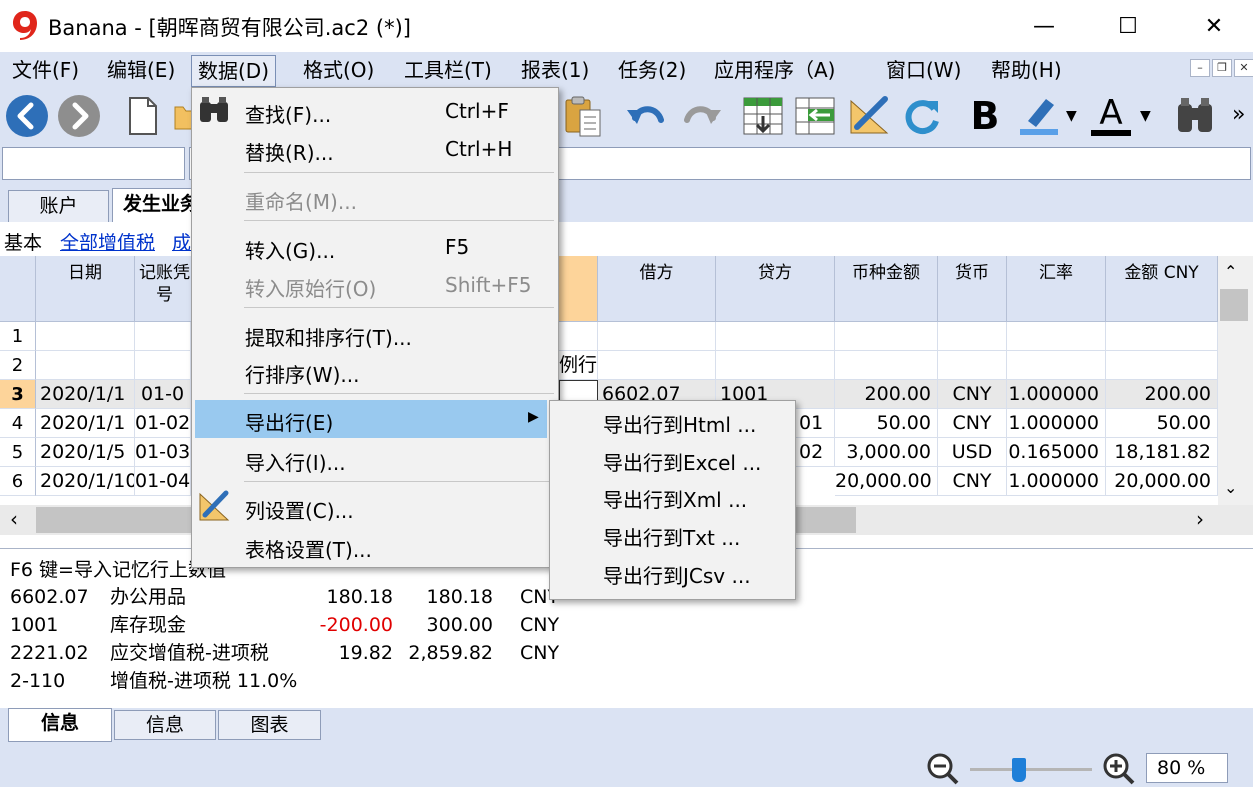 This screenshot has width=1253, height=791. What do you see at coordinates (27, 116) in the screenshot?
I see `back-icon` at bounding box center [27, 116].